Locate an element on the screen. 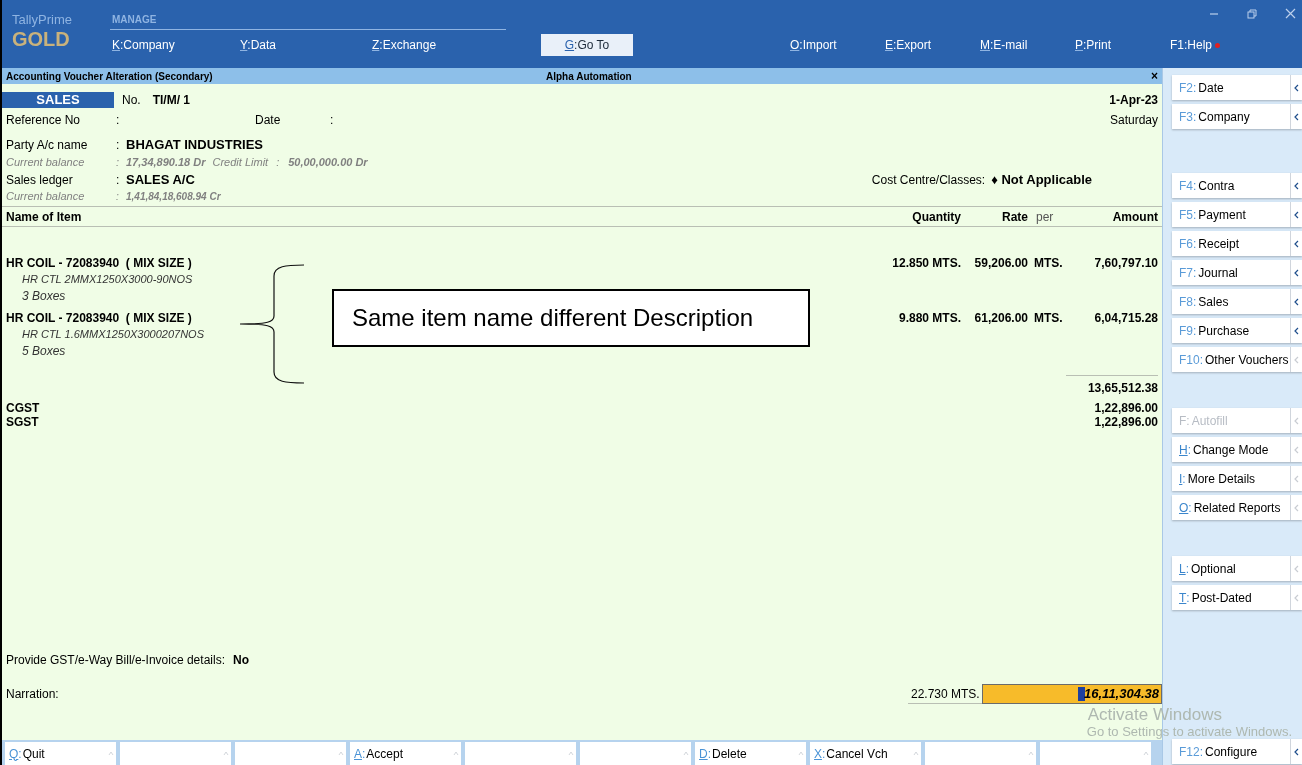  bottom-bar-button: D:Delete is located at coordinates (750, 753).